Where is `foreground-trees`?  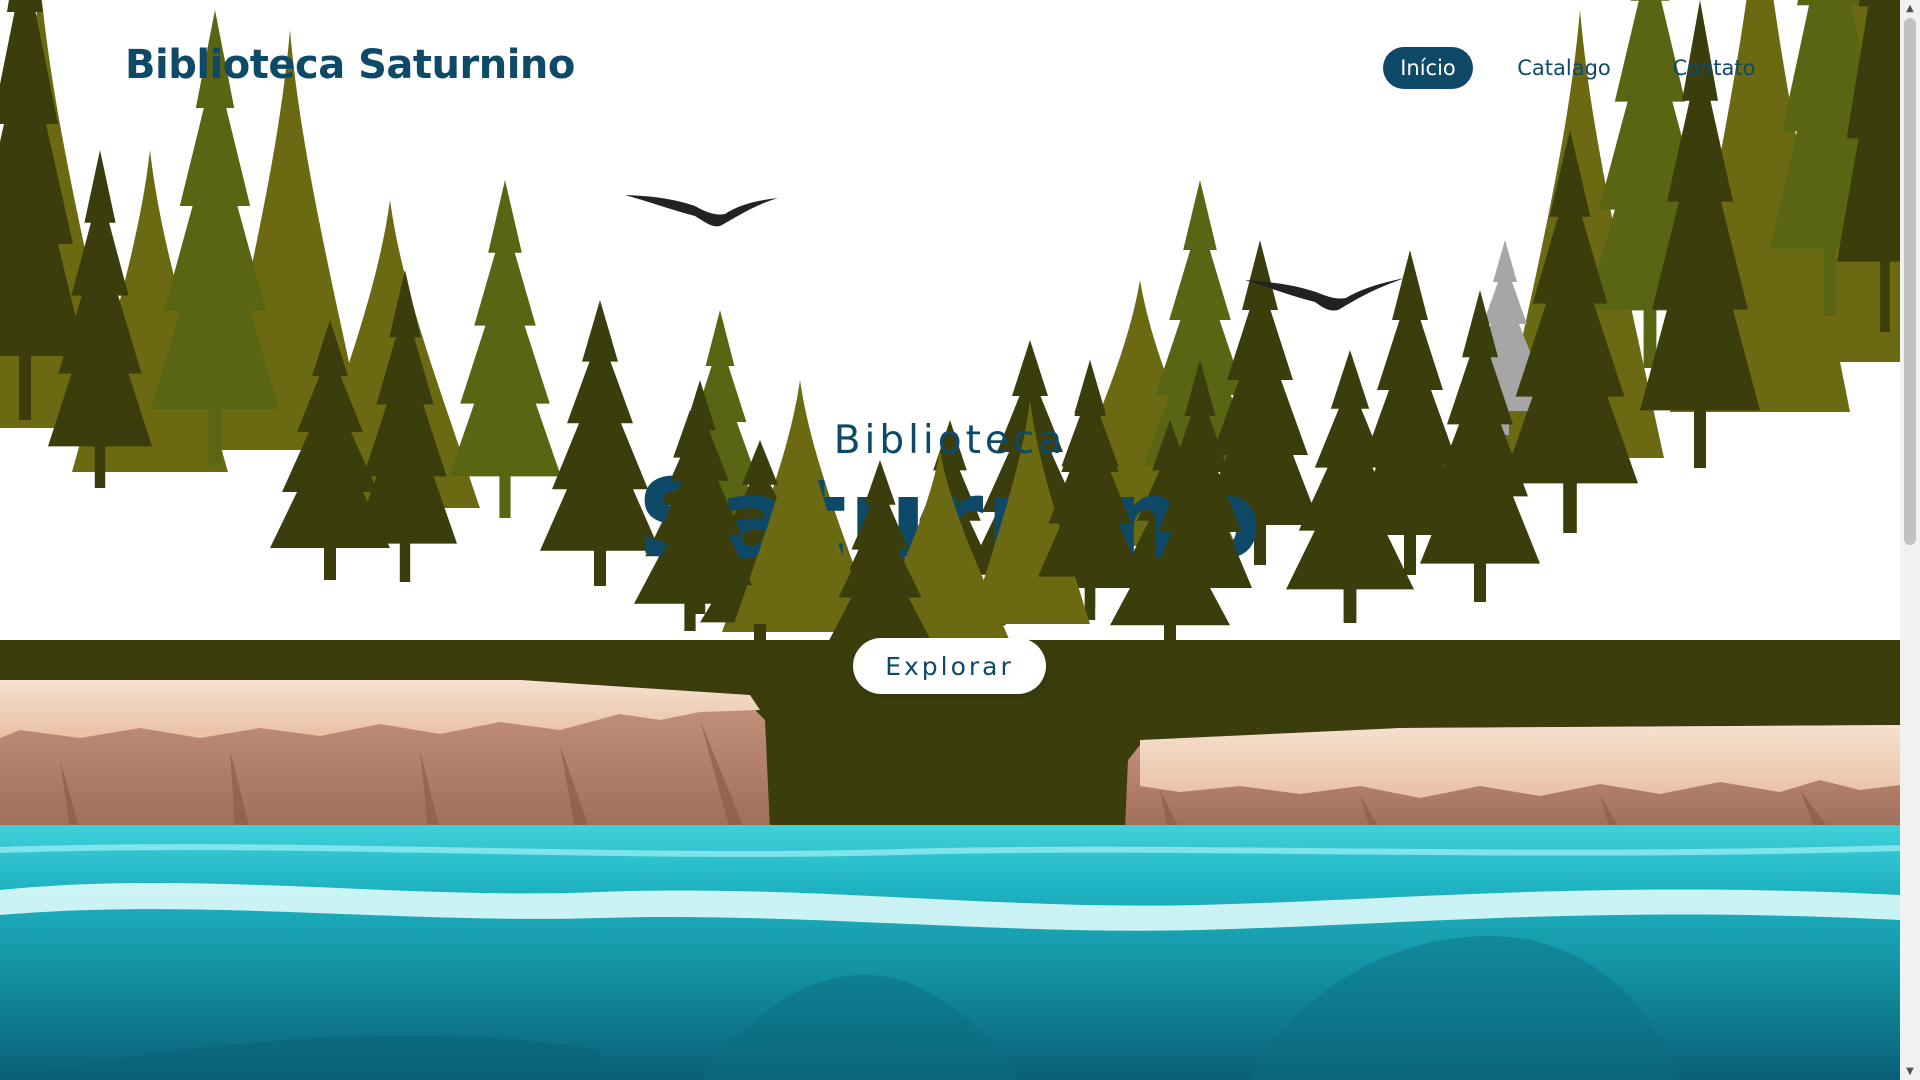 foreground-trees is located at coordinates (950, 514).